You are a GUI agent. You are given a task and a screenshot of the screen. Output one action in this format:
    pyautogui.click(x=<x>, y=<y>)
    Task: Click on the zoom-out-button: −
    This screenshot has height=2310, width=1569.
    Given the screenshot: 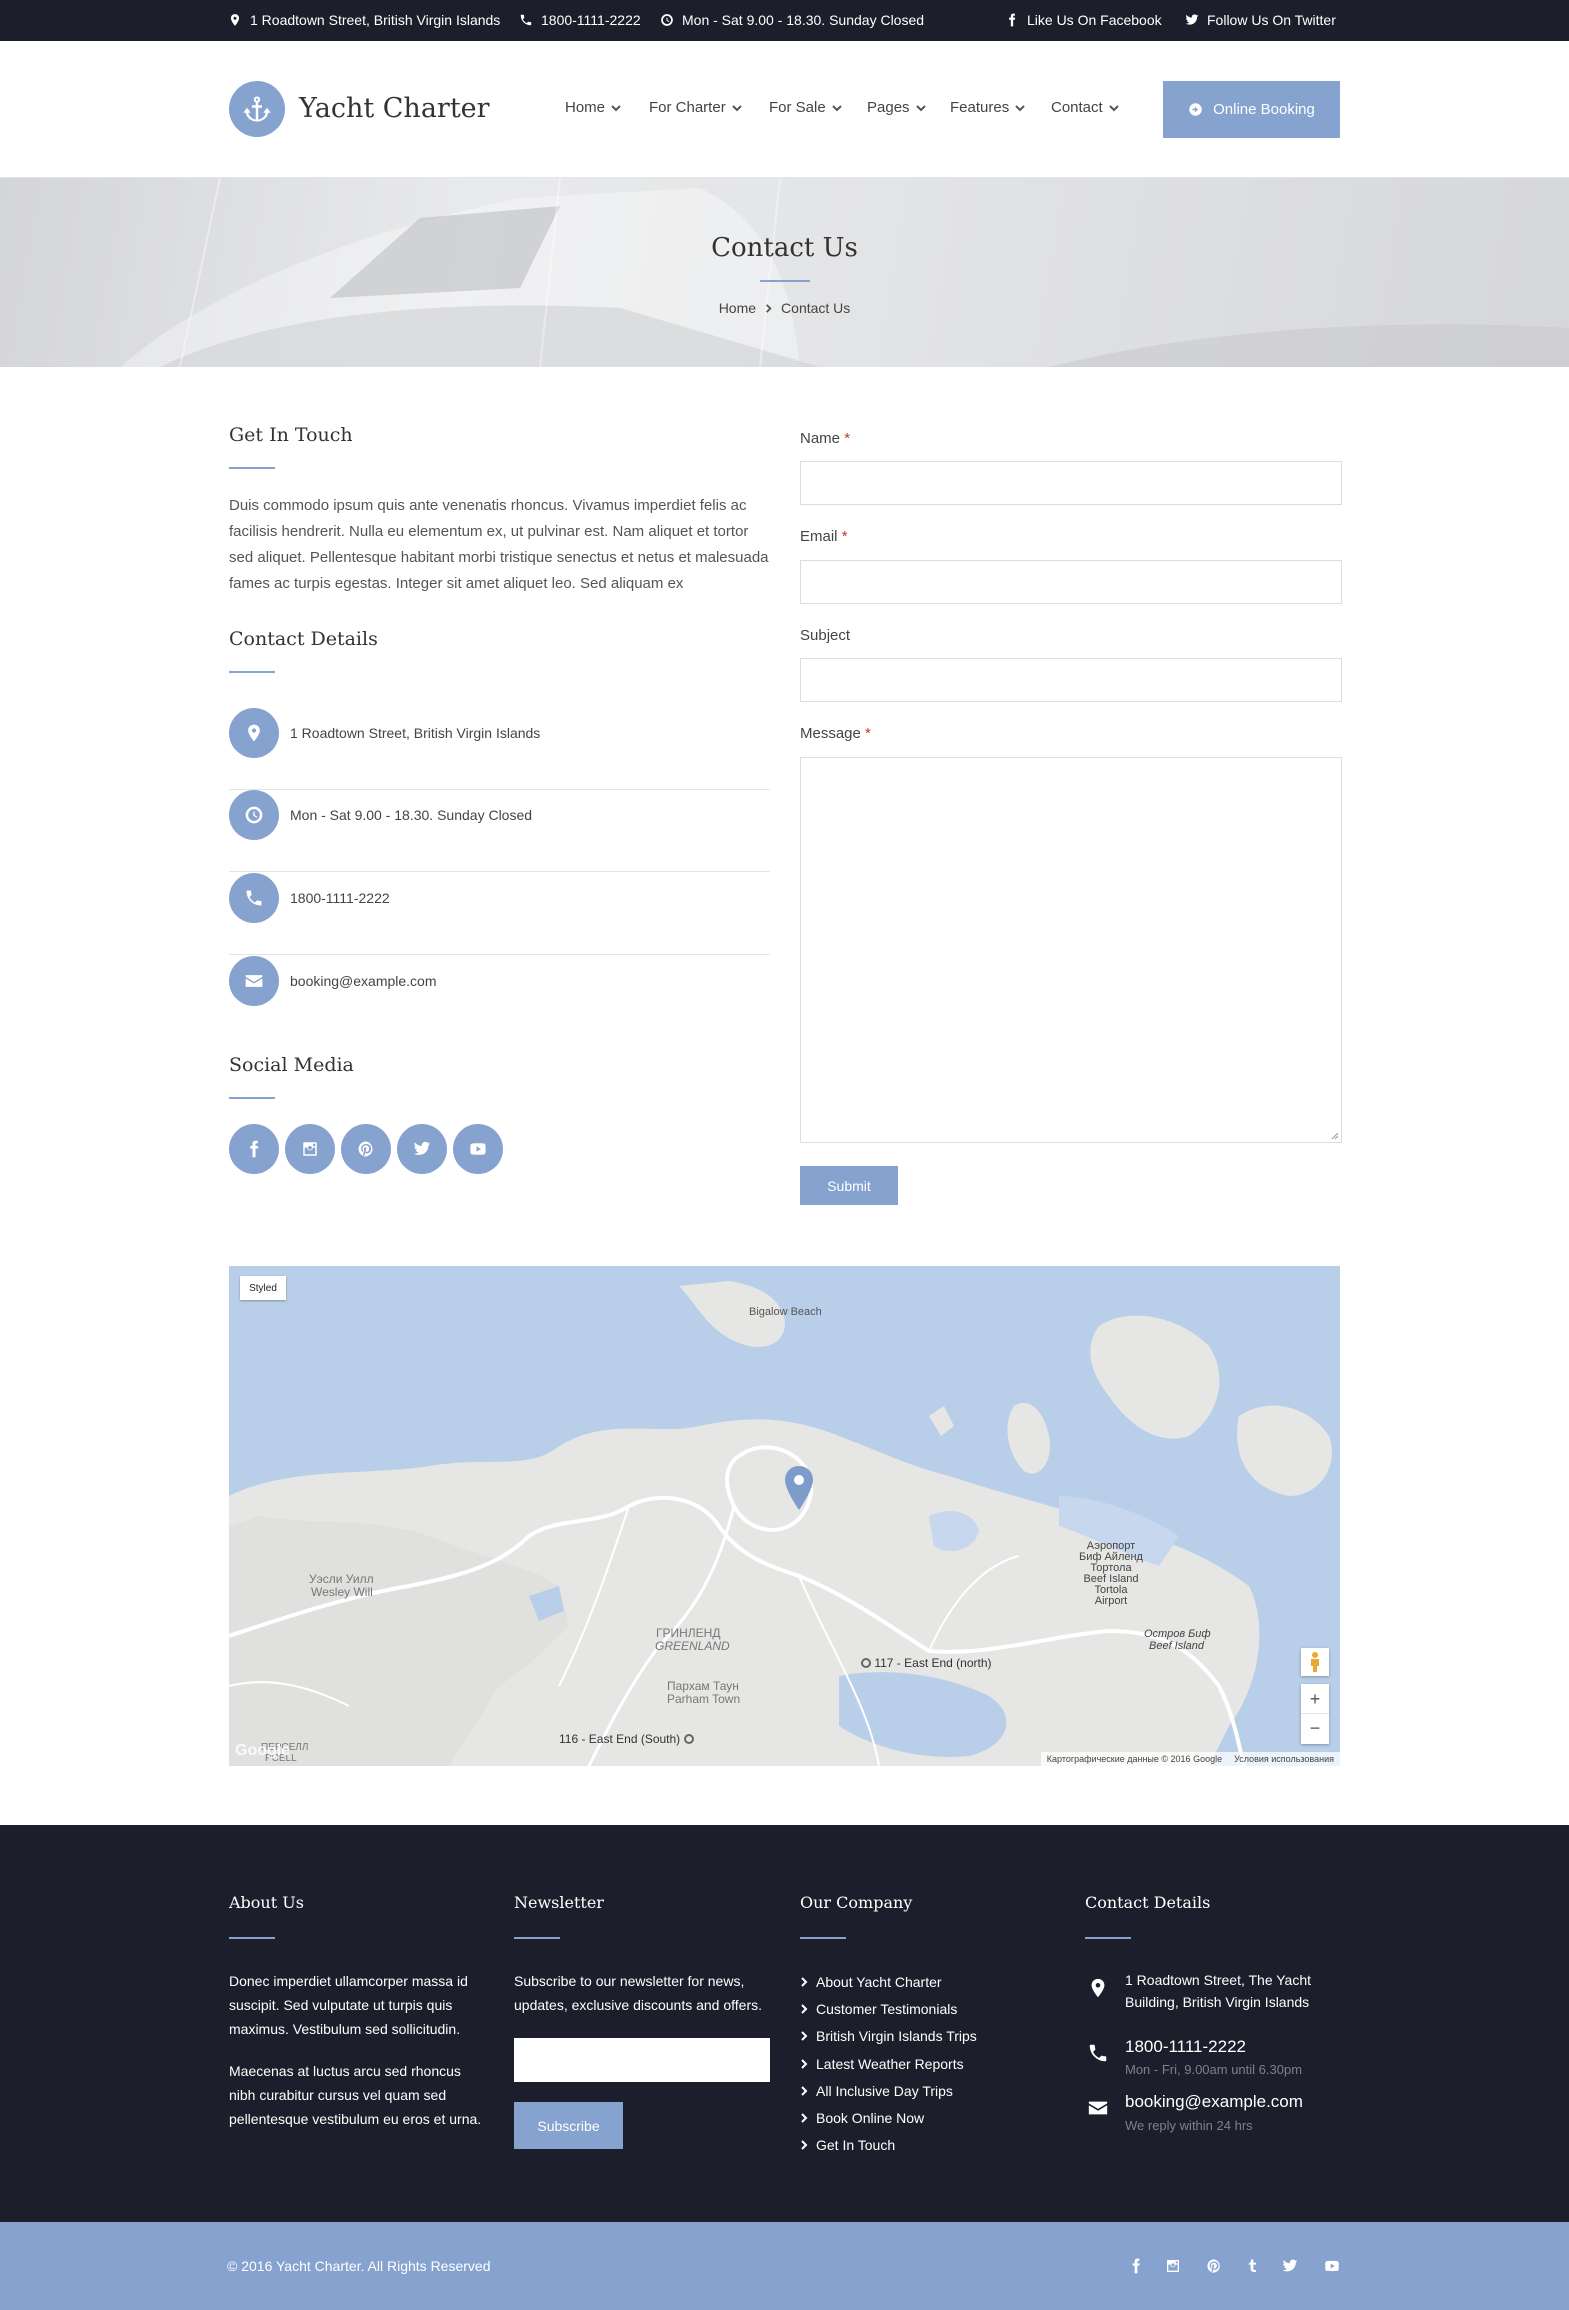 What is the action you would take?
    pyautogui.click(x=1315, y=1729)
    